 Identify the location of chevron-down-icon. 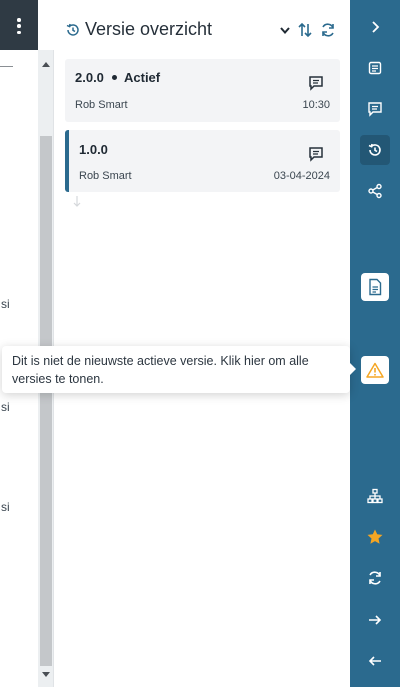
(285, 31).